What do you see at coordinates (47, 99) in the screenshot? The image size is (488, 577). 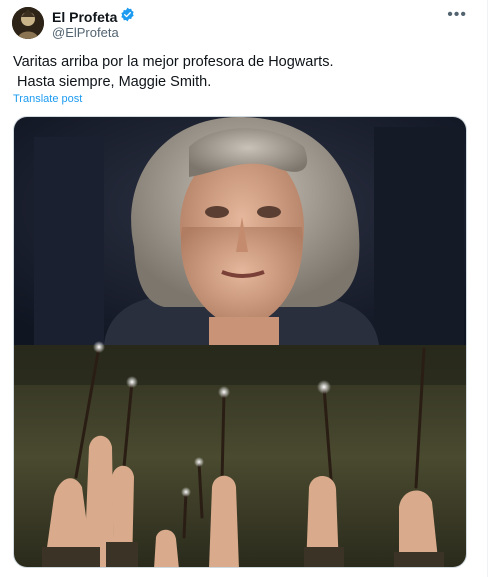 I see `translate-post-link: Translate post` at bounding box center [47, 99].